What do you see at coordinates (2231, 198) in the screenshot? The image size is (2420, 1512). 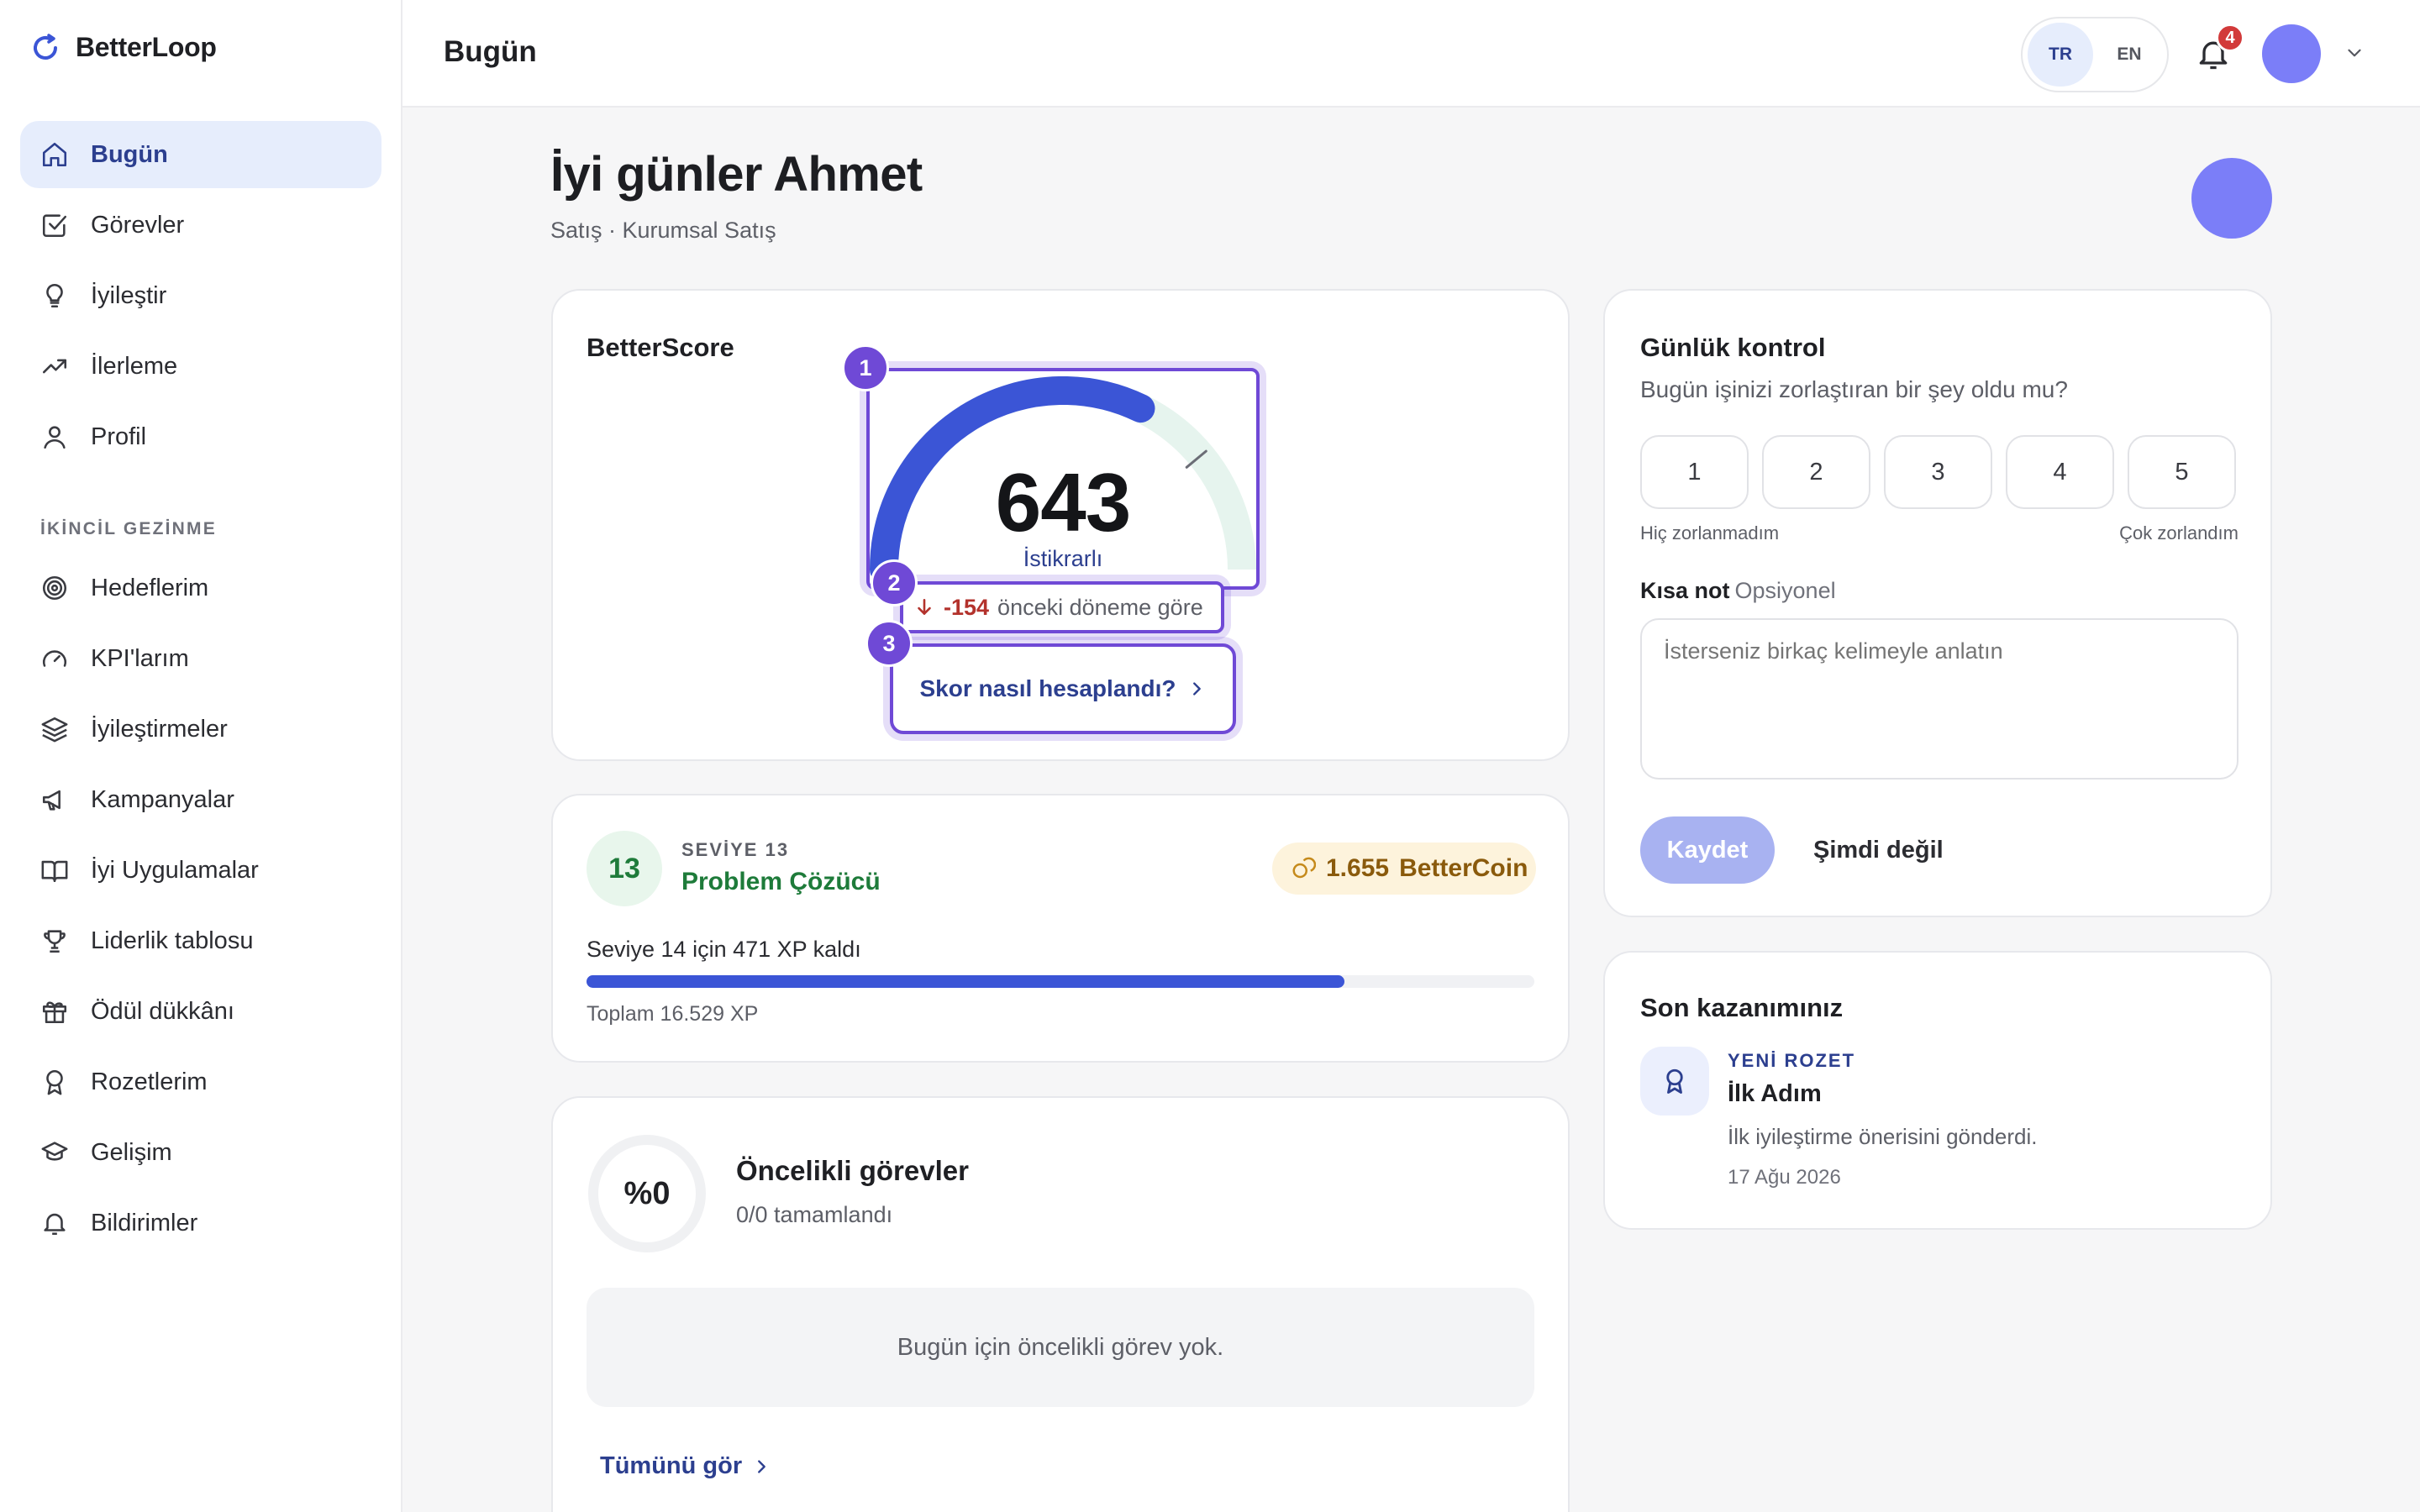 I see `profile-avatar` at bounding box center [2231, 198].